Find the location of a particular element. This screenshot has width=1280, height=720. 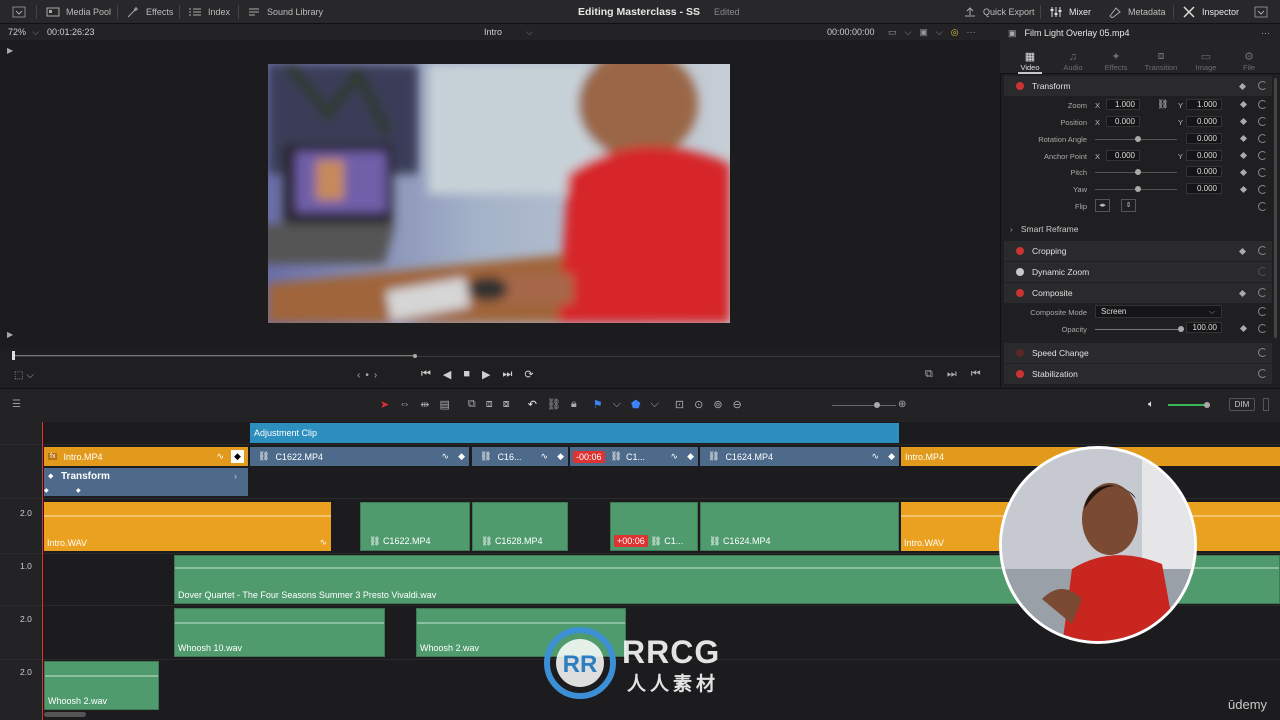

tab-video: ▦ Video is located at coordinates (1030, 59).